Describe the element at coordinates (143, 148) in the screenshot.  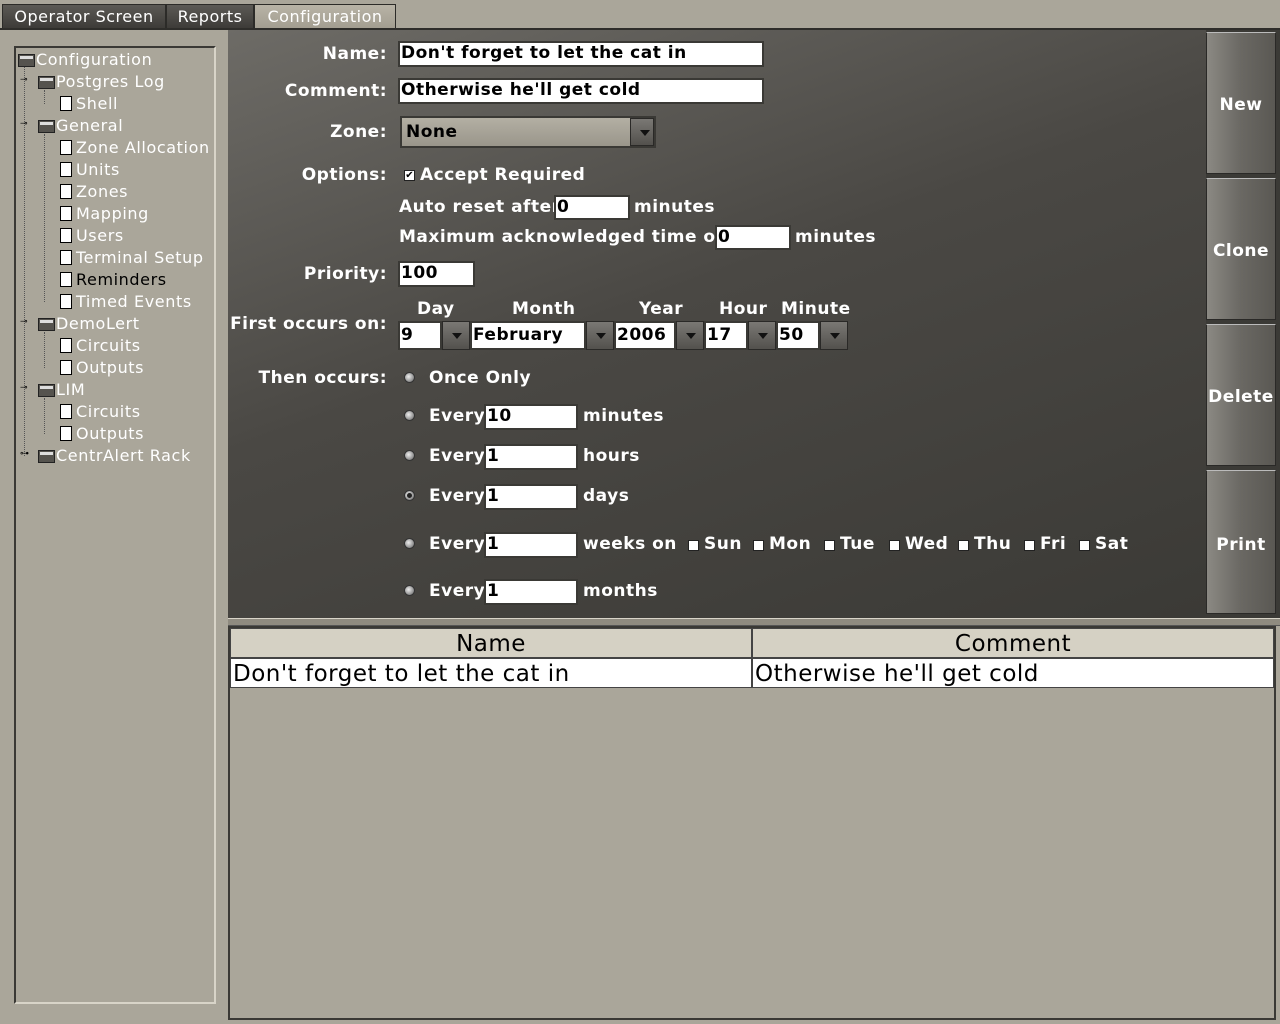
I see `tree-item-zone-allocation: Zone Allocation` at that location.